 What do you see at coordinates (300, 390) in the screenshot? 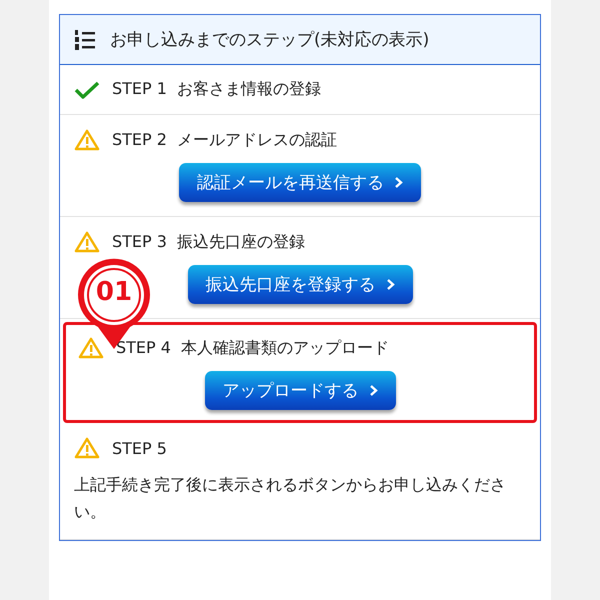
I see `step-button: アップロードする` at bounding box center [300, 390].